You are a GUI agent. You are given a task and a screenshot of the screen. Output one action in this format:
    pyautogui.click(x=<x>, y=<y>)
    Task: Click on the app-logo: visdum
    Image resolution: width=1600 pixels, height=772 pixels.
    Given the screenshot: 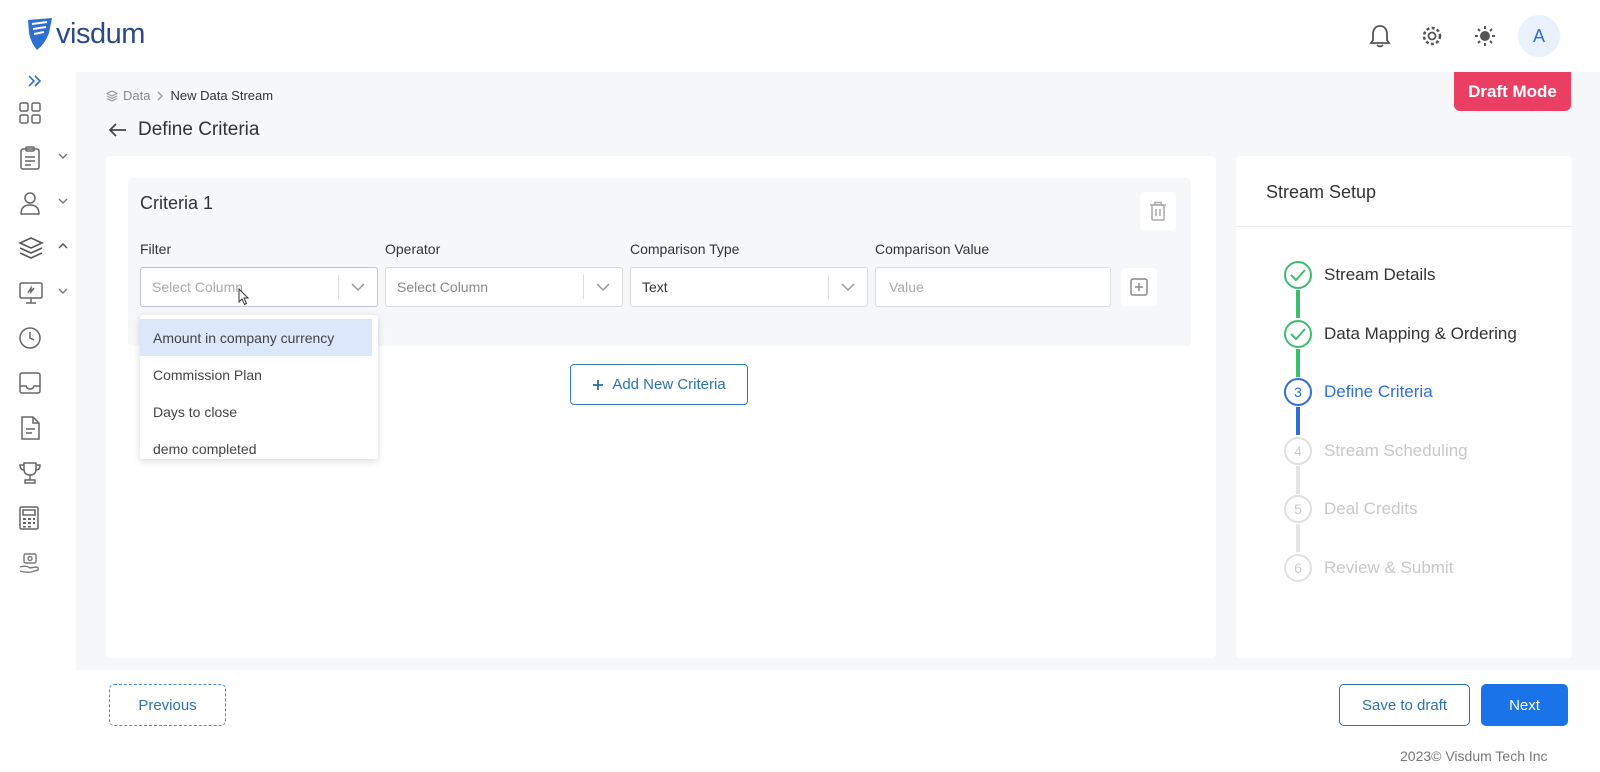 What is the action you would take?
    pyautogui.click(x=86, y=34)
    